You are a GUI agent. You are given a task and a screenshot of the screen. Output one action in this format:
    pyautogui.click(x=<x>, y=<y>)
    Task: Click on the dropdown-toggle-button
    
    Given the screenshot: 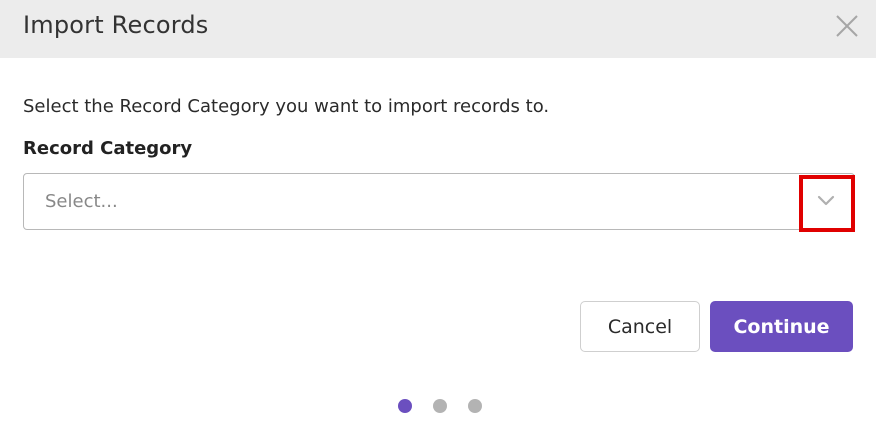 What is the action you would take?
    pyautogui.click(x=826, y=202)
    